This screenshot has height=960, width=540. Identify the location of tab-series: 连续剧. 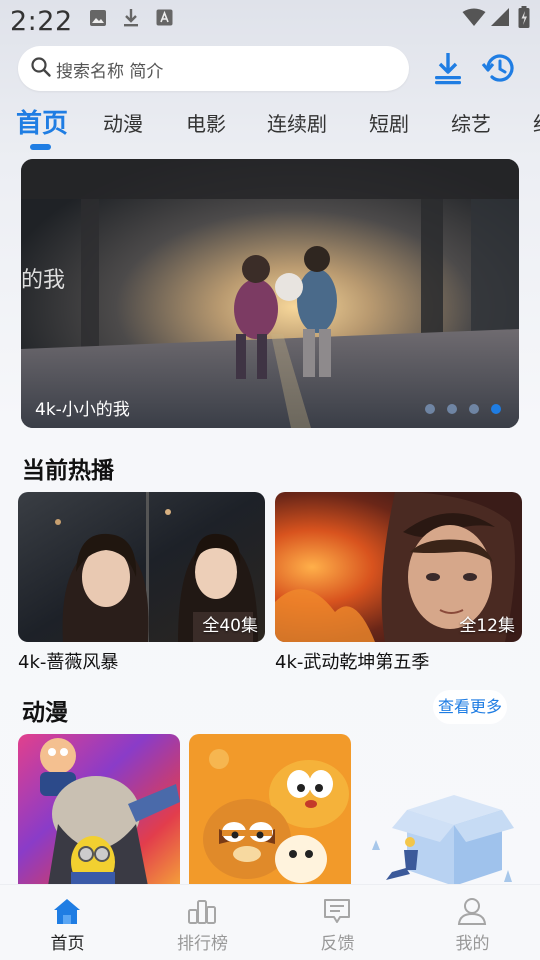
(297, 122).